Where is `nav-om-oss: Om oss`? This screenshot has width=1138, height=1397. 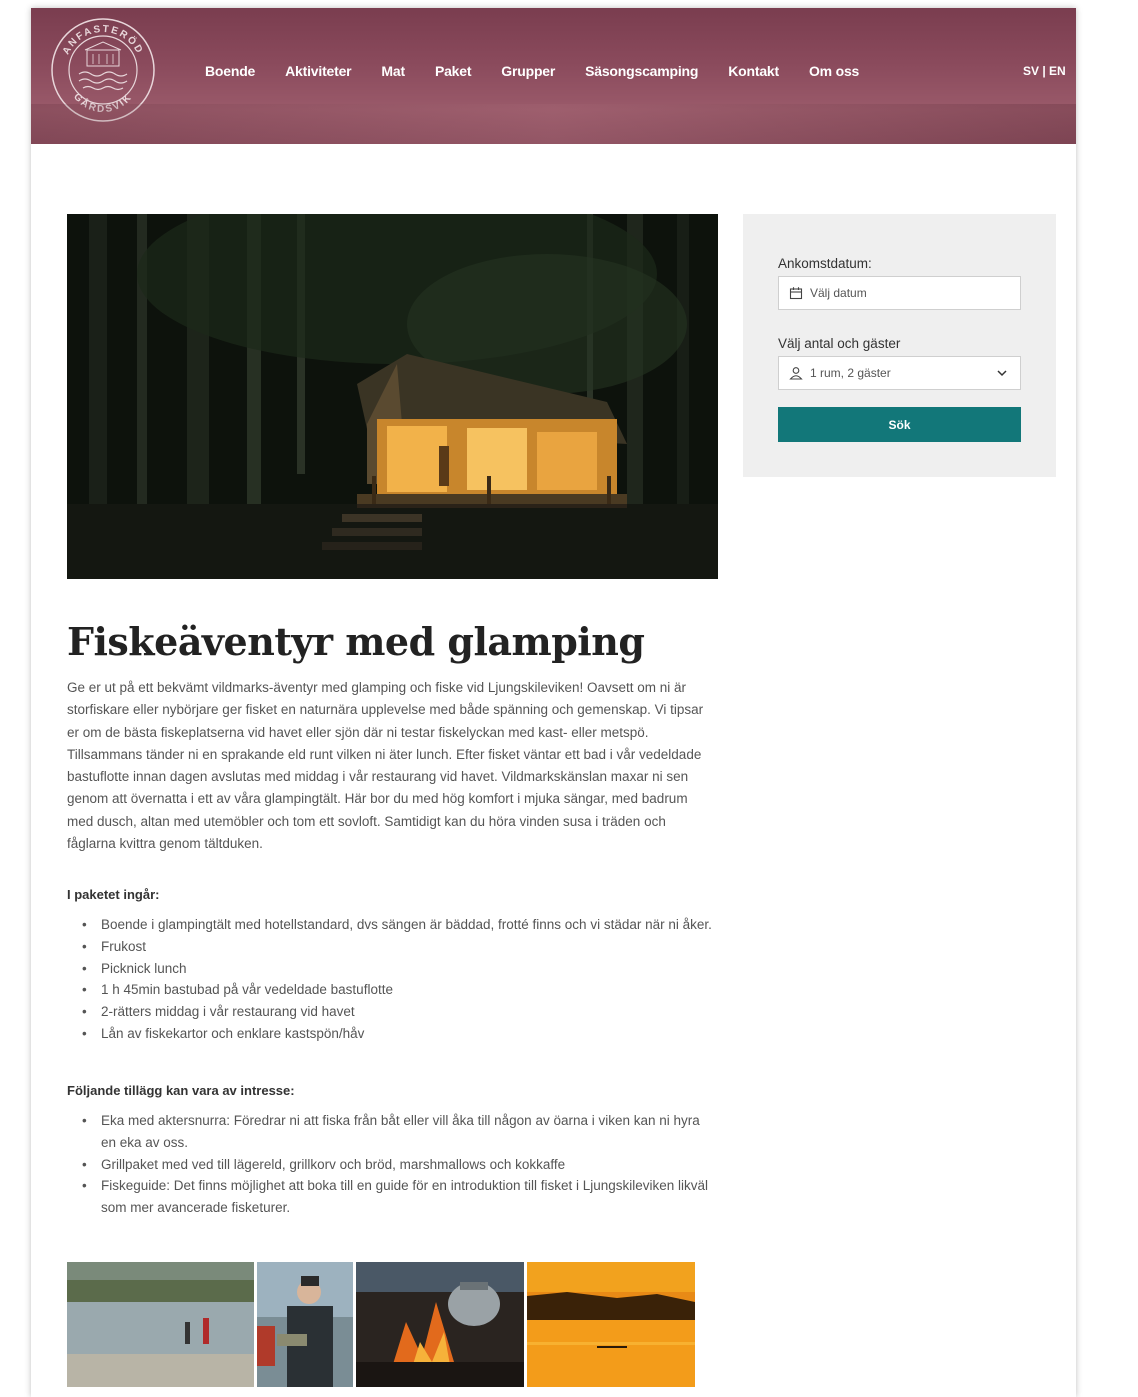 nav-om-oss: Om oss is located at coordinates (834, 71).